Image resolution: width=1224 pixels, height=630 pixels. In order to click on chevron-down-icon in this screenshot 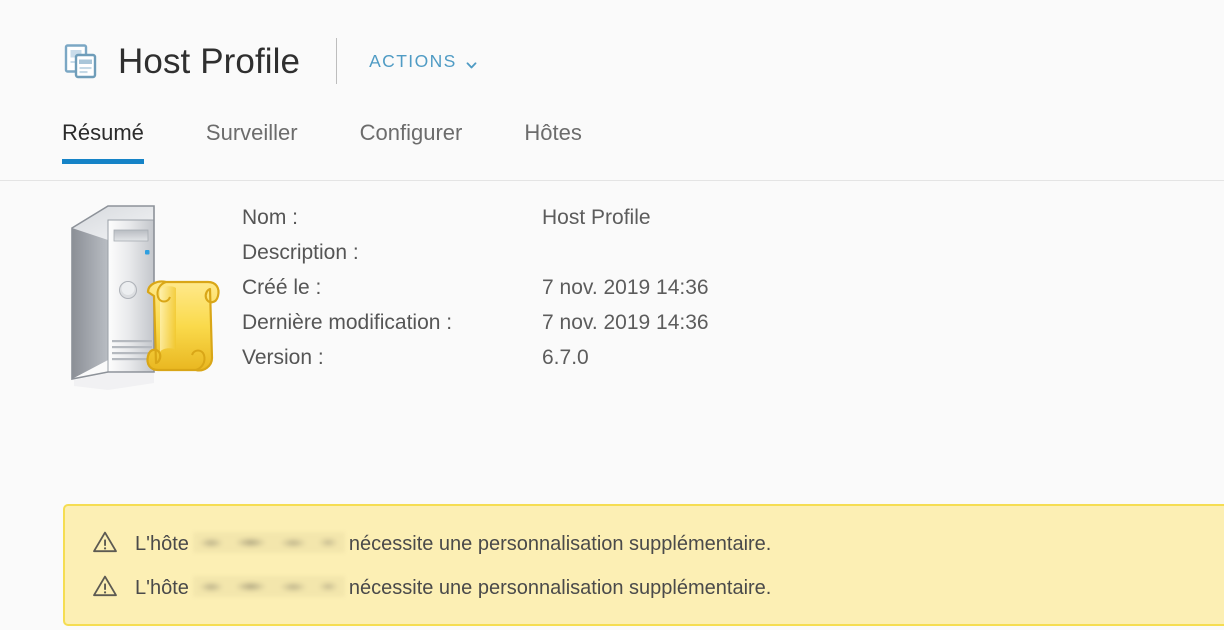, I will do `click(471, 61)`.